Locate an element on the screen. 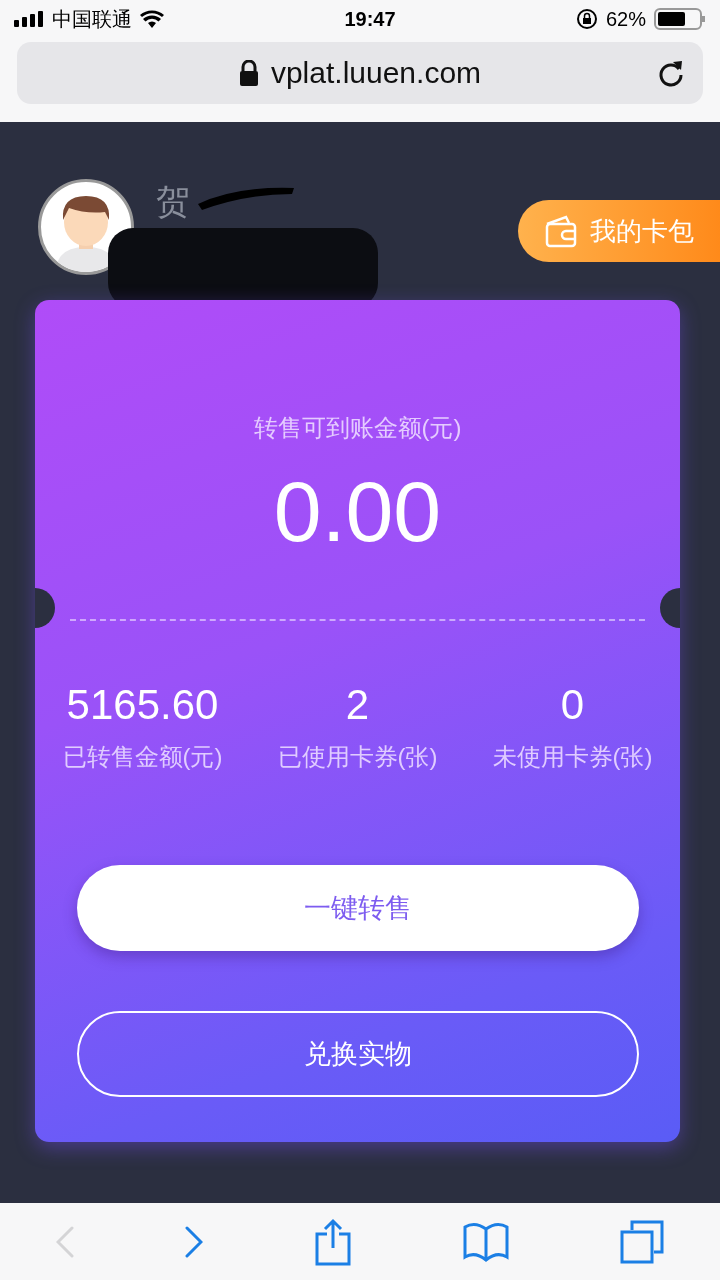 Image resolution: width=720 pixels, height=1280 pixels. stat-label: 已转售金额(元) is located at coordinates (142, 757).